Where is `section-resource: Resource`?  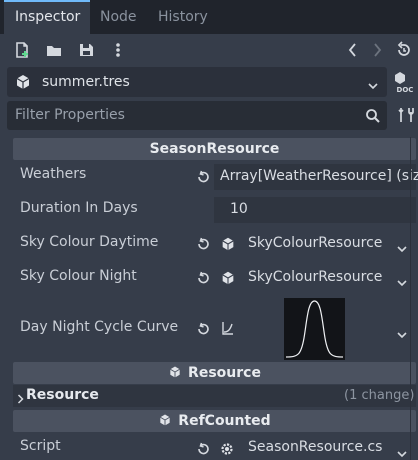 section-resource: Resource is located at coordinates (214, 373).